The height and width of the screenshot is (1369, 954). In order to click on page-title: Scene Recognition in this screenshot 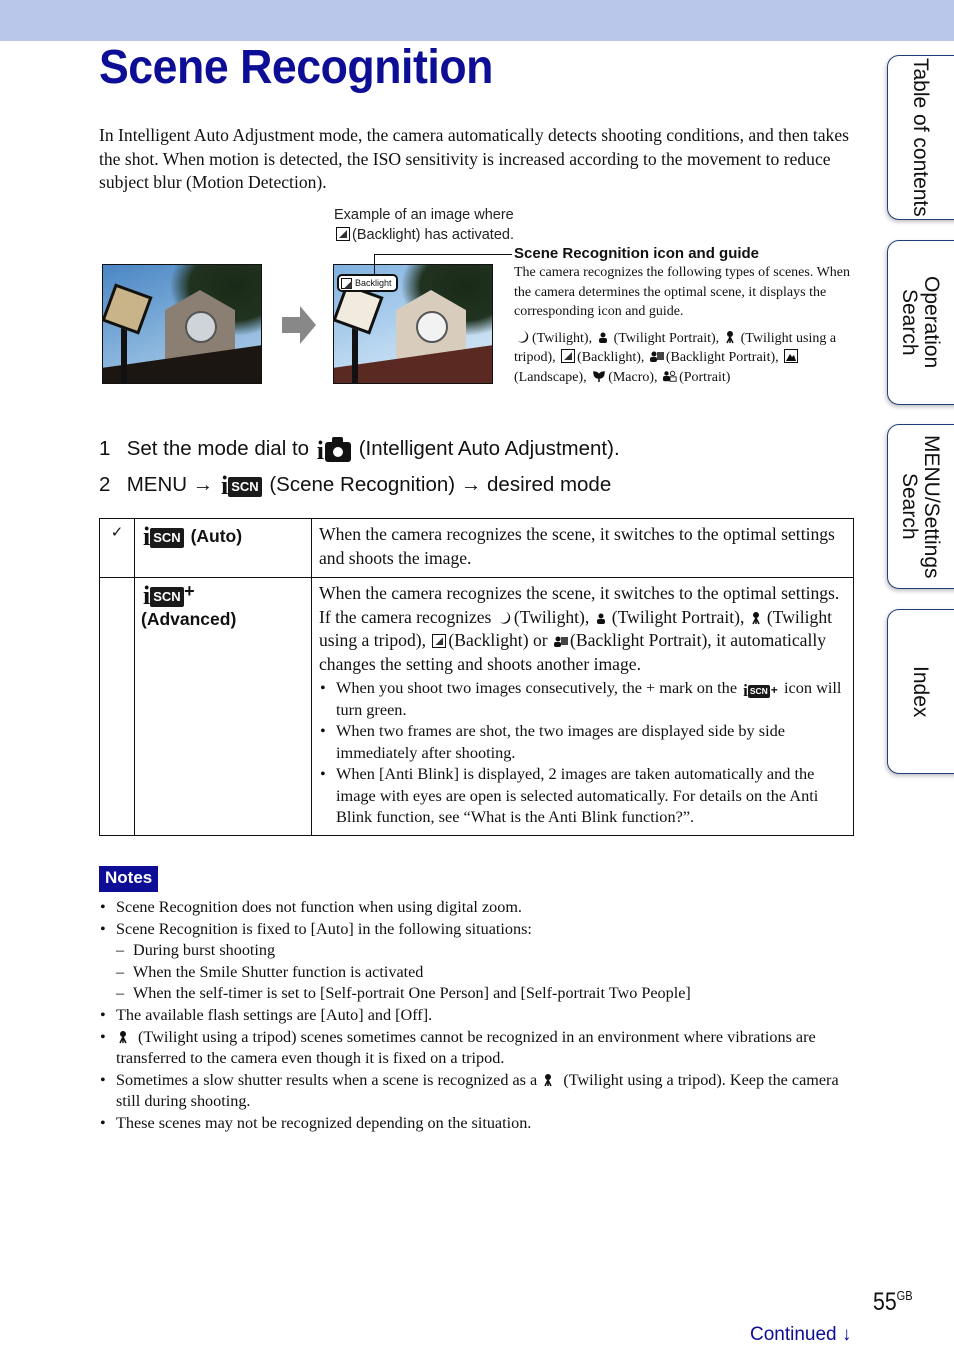, I will do `click(296, 67)`.